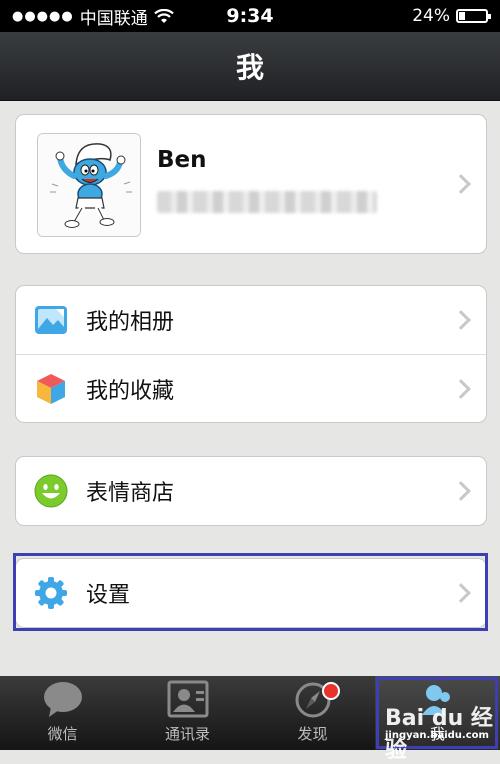 Image resolution: width=500 pixels, height=764 pixels. Describe the element at coordinates (473, 16) in the screenshot. I see `battery-icon` at that location.